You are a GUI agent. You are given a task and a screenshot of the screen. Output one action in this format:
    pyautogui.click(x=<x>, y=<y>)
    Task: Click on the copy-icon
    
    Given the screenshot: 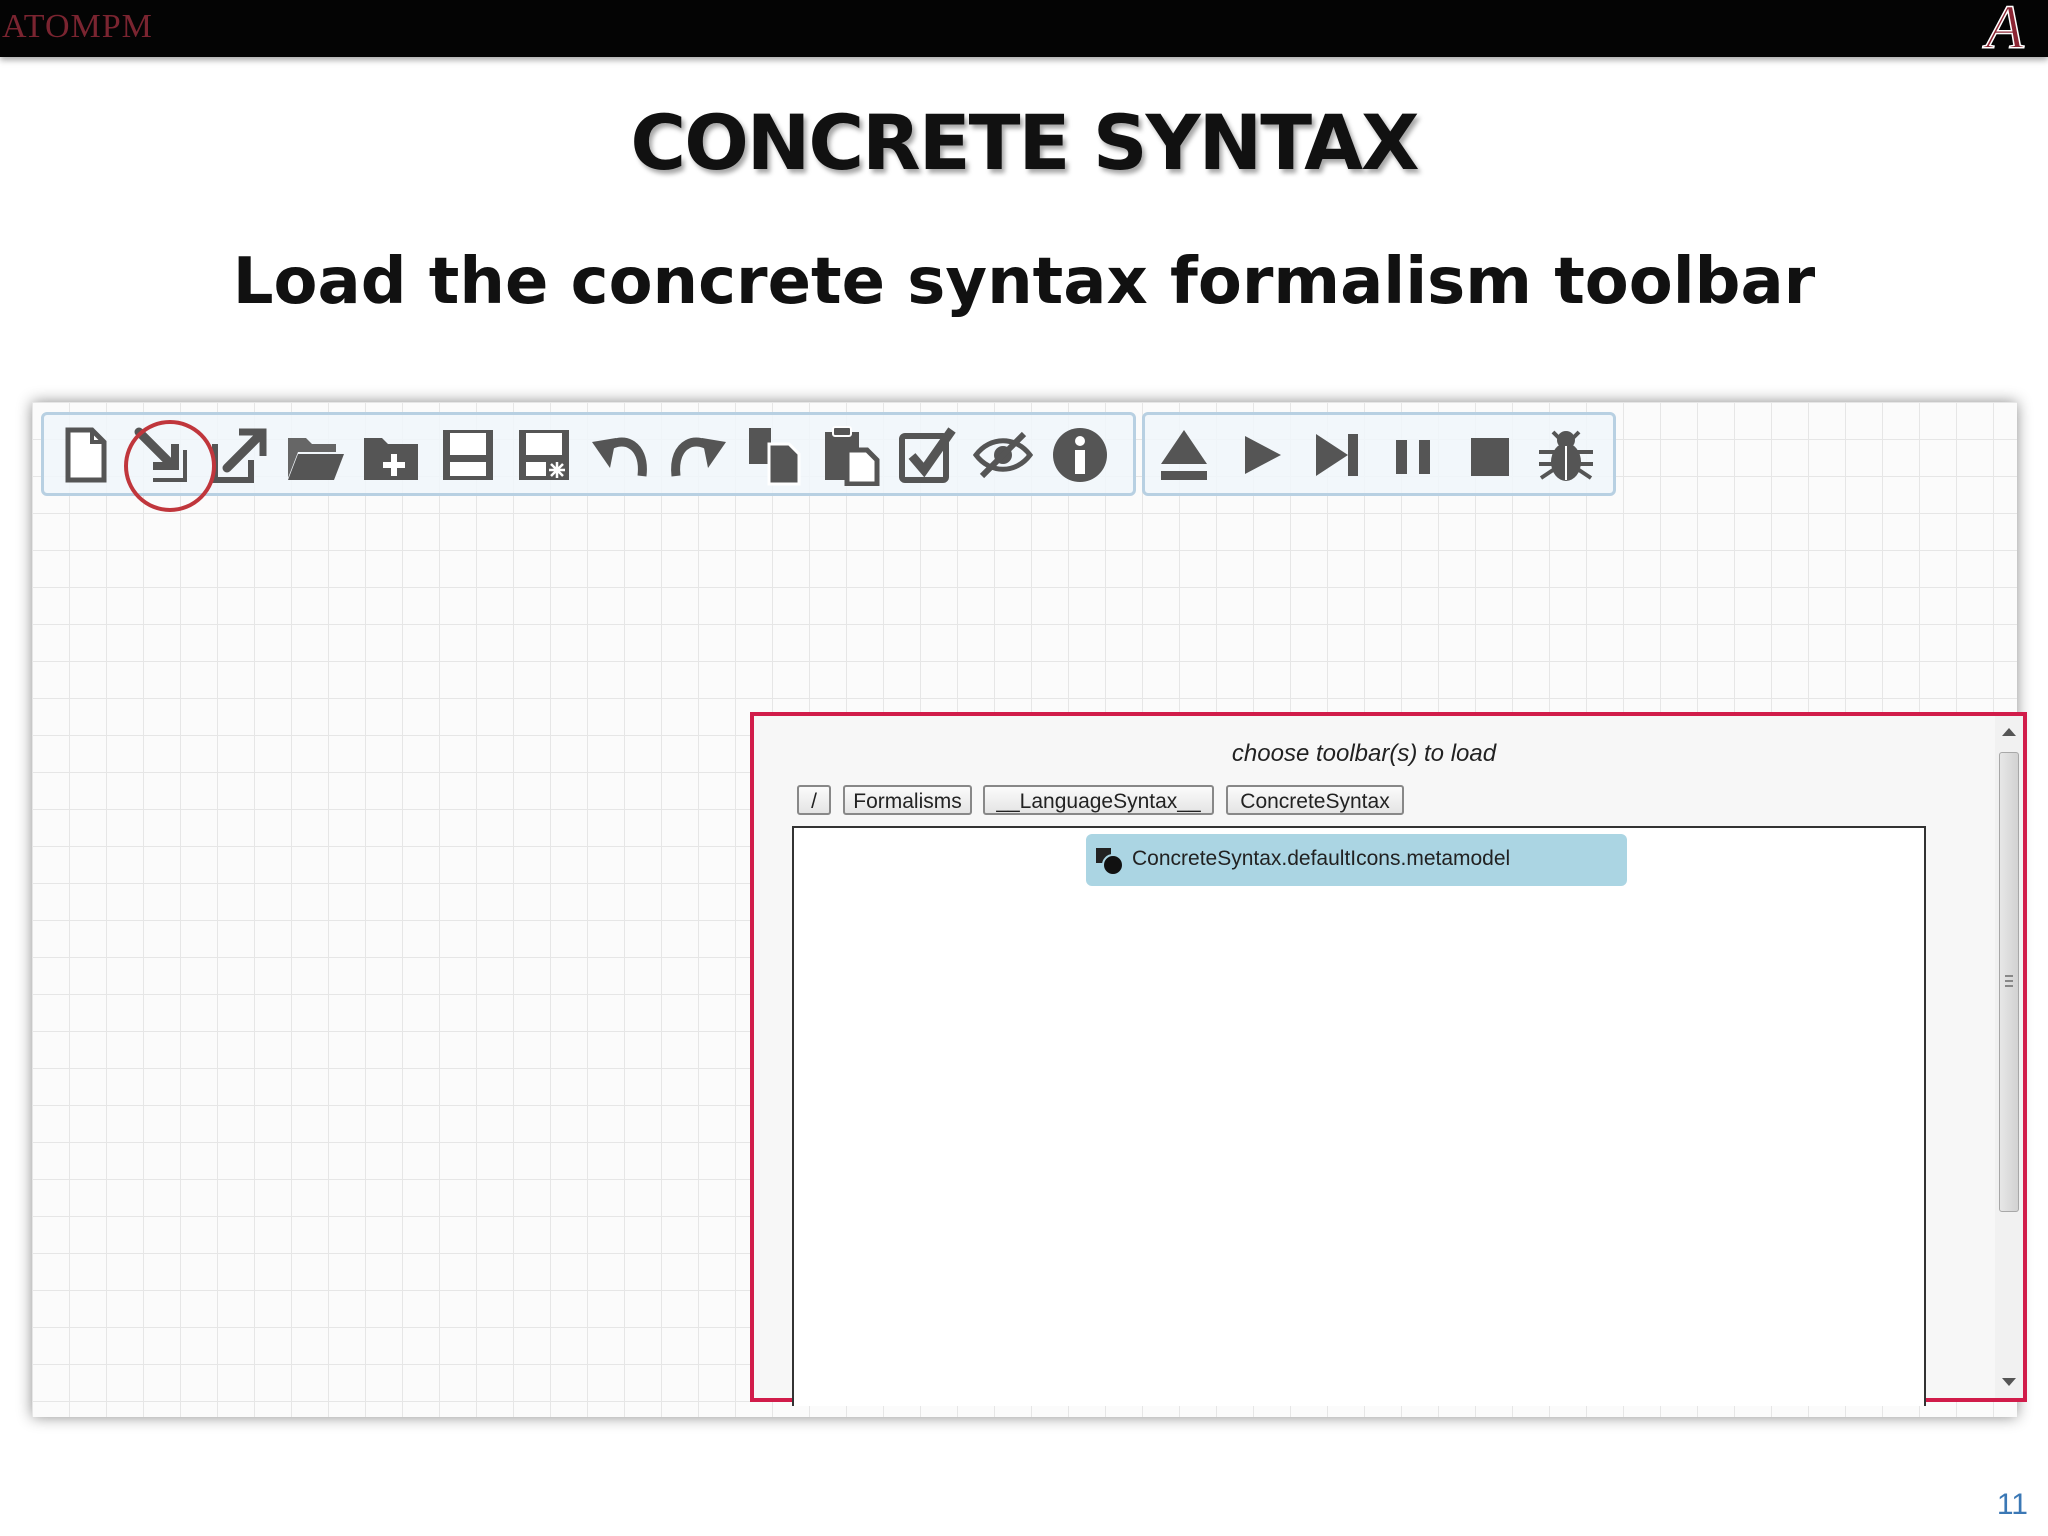 What is the action you would take?
    pyautogui.click(x=774, y=455)
    